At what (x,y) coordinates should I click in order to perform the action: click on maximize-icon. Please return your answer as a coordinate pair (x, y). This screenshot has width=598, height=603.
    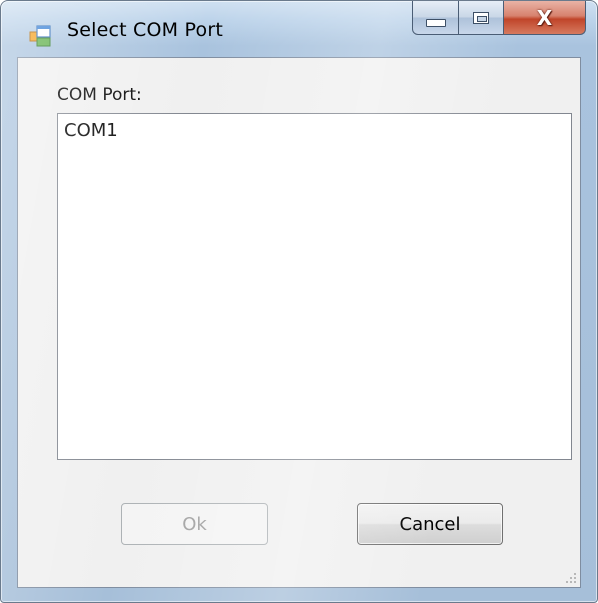
    Looking at the image, I should click on (481, 17).